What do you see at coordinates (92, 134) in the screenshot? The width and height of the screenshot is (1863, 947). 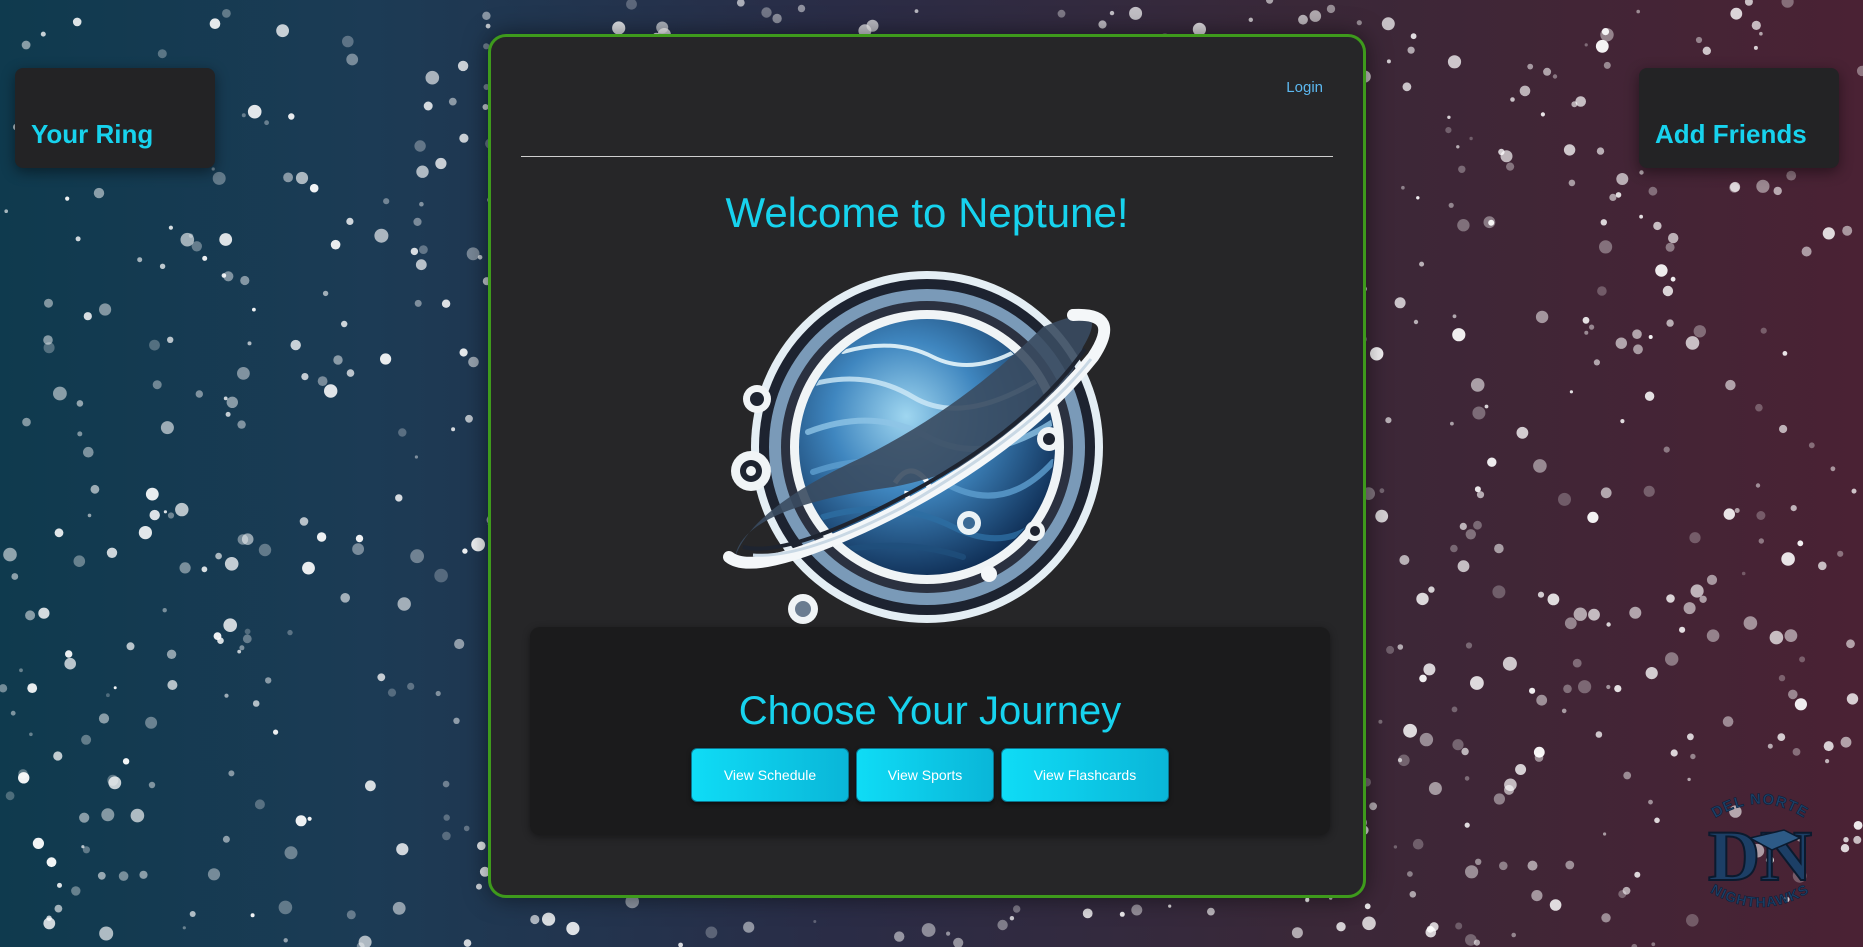 I see `your-ring-label: Your Ring` at bounding box center [92, 134].